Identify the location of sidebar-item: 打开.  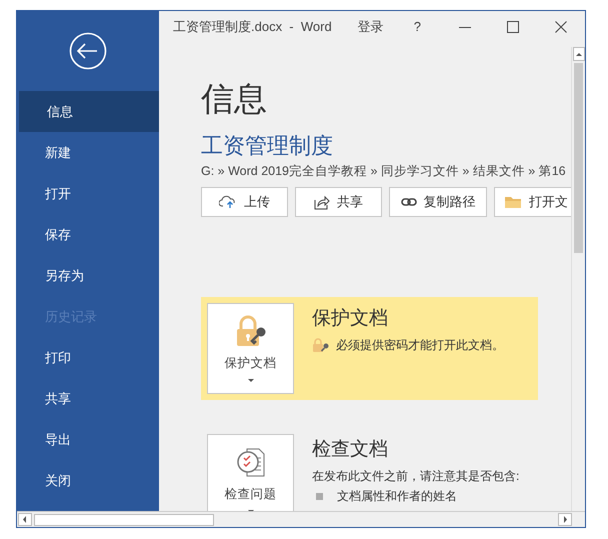
(88, 193).